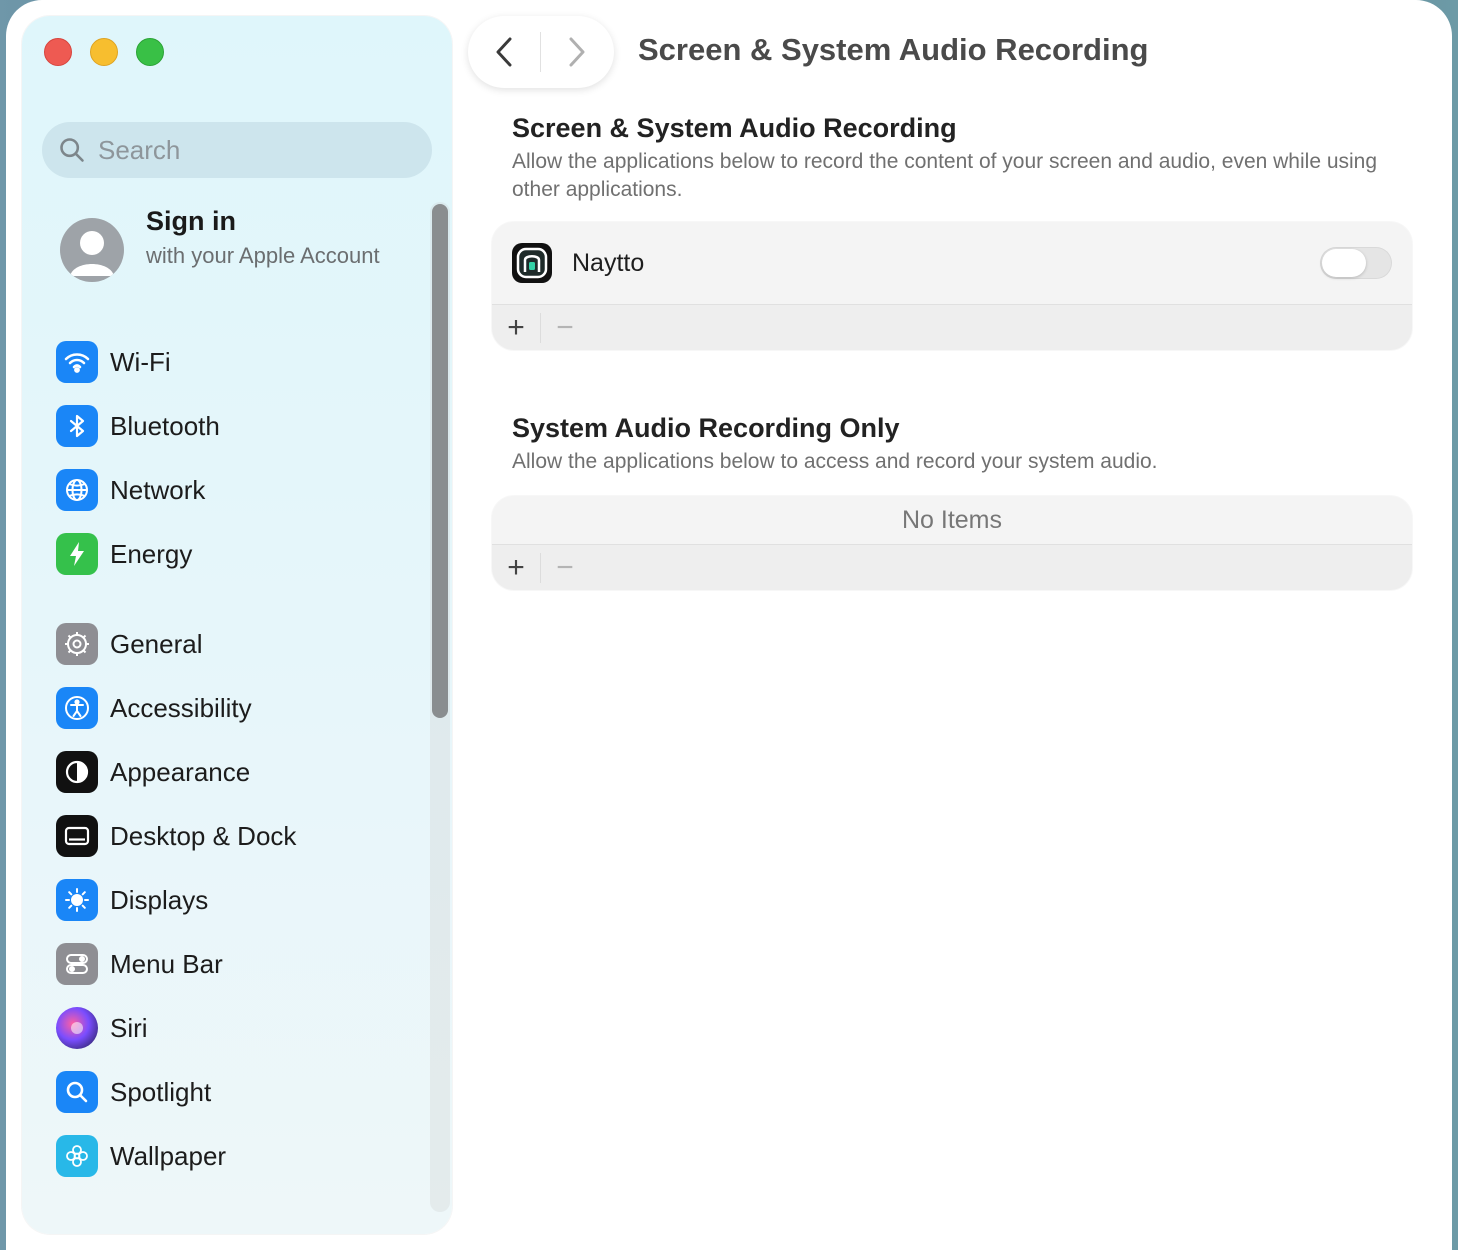 The width and height of the screenshot is (1458, 1250). I want to click on wifi-icon, so click(77, 362).